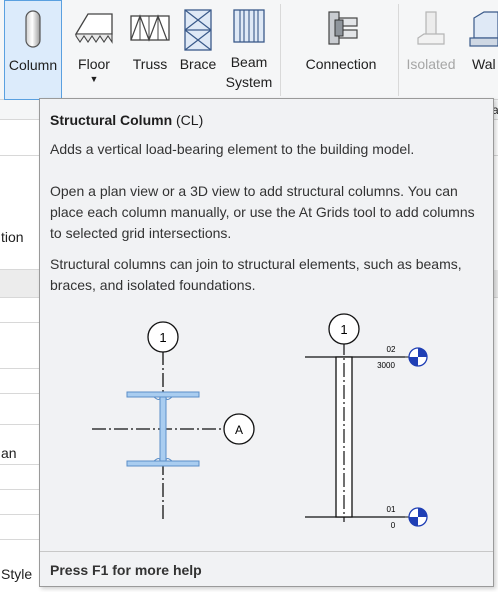 Image resolution: width=498 pixels, height=592 pixels. What do you see at coordinates (94, 64) in the screenshot?
I see `floor-label: Floor` at bounding box center [94, 64].